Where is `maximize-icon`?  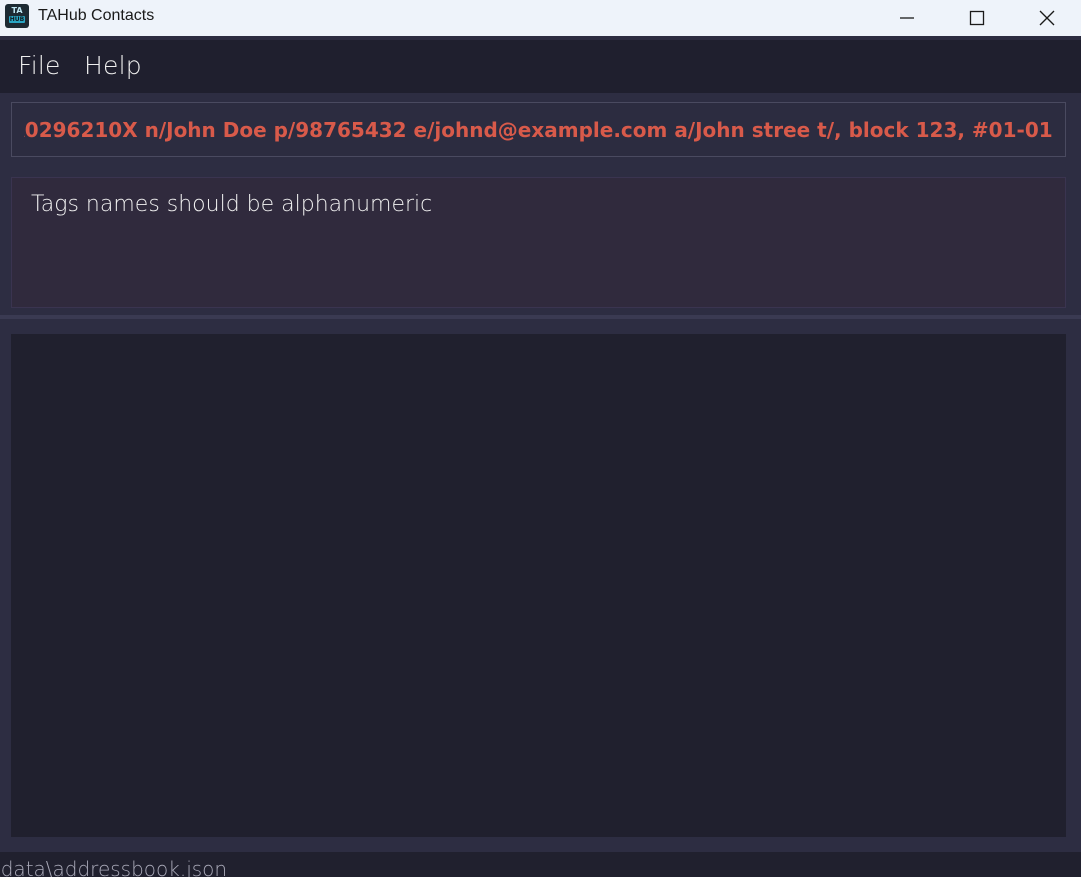
maximize-icon is located at coordinates (977, 18).